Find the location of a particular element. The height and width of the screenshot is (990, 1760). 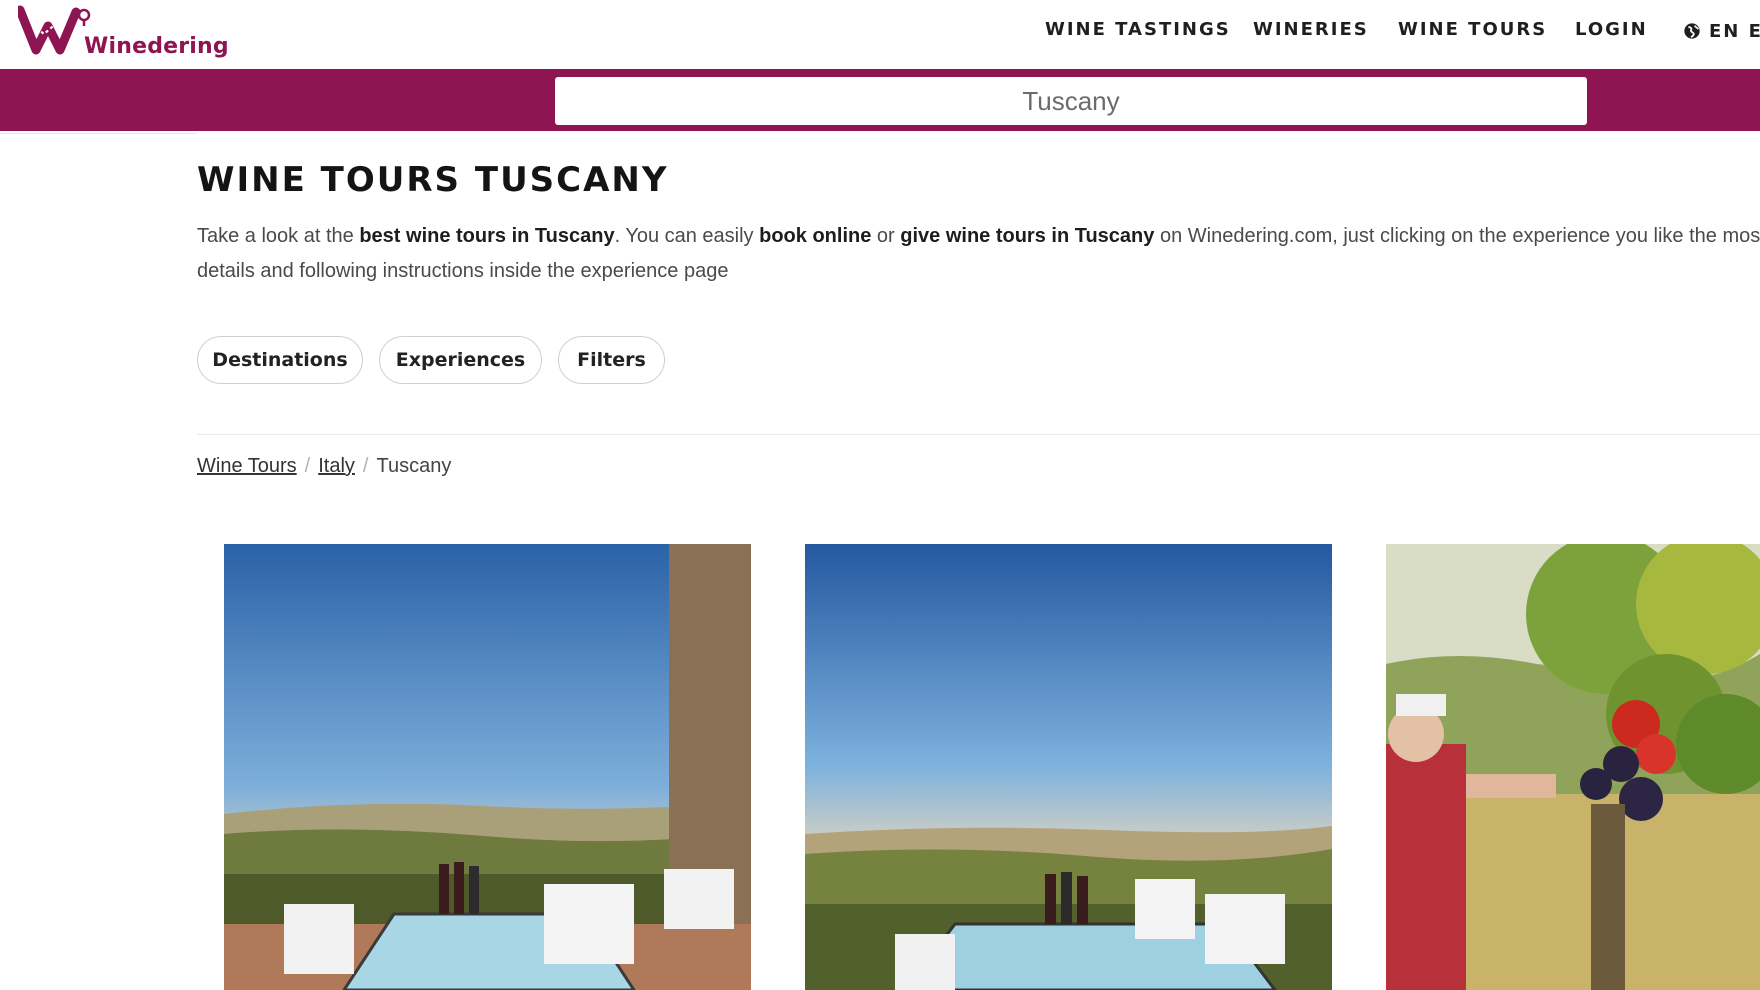

logo-text: Winedering is located at coordinates (156, 46).